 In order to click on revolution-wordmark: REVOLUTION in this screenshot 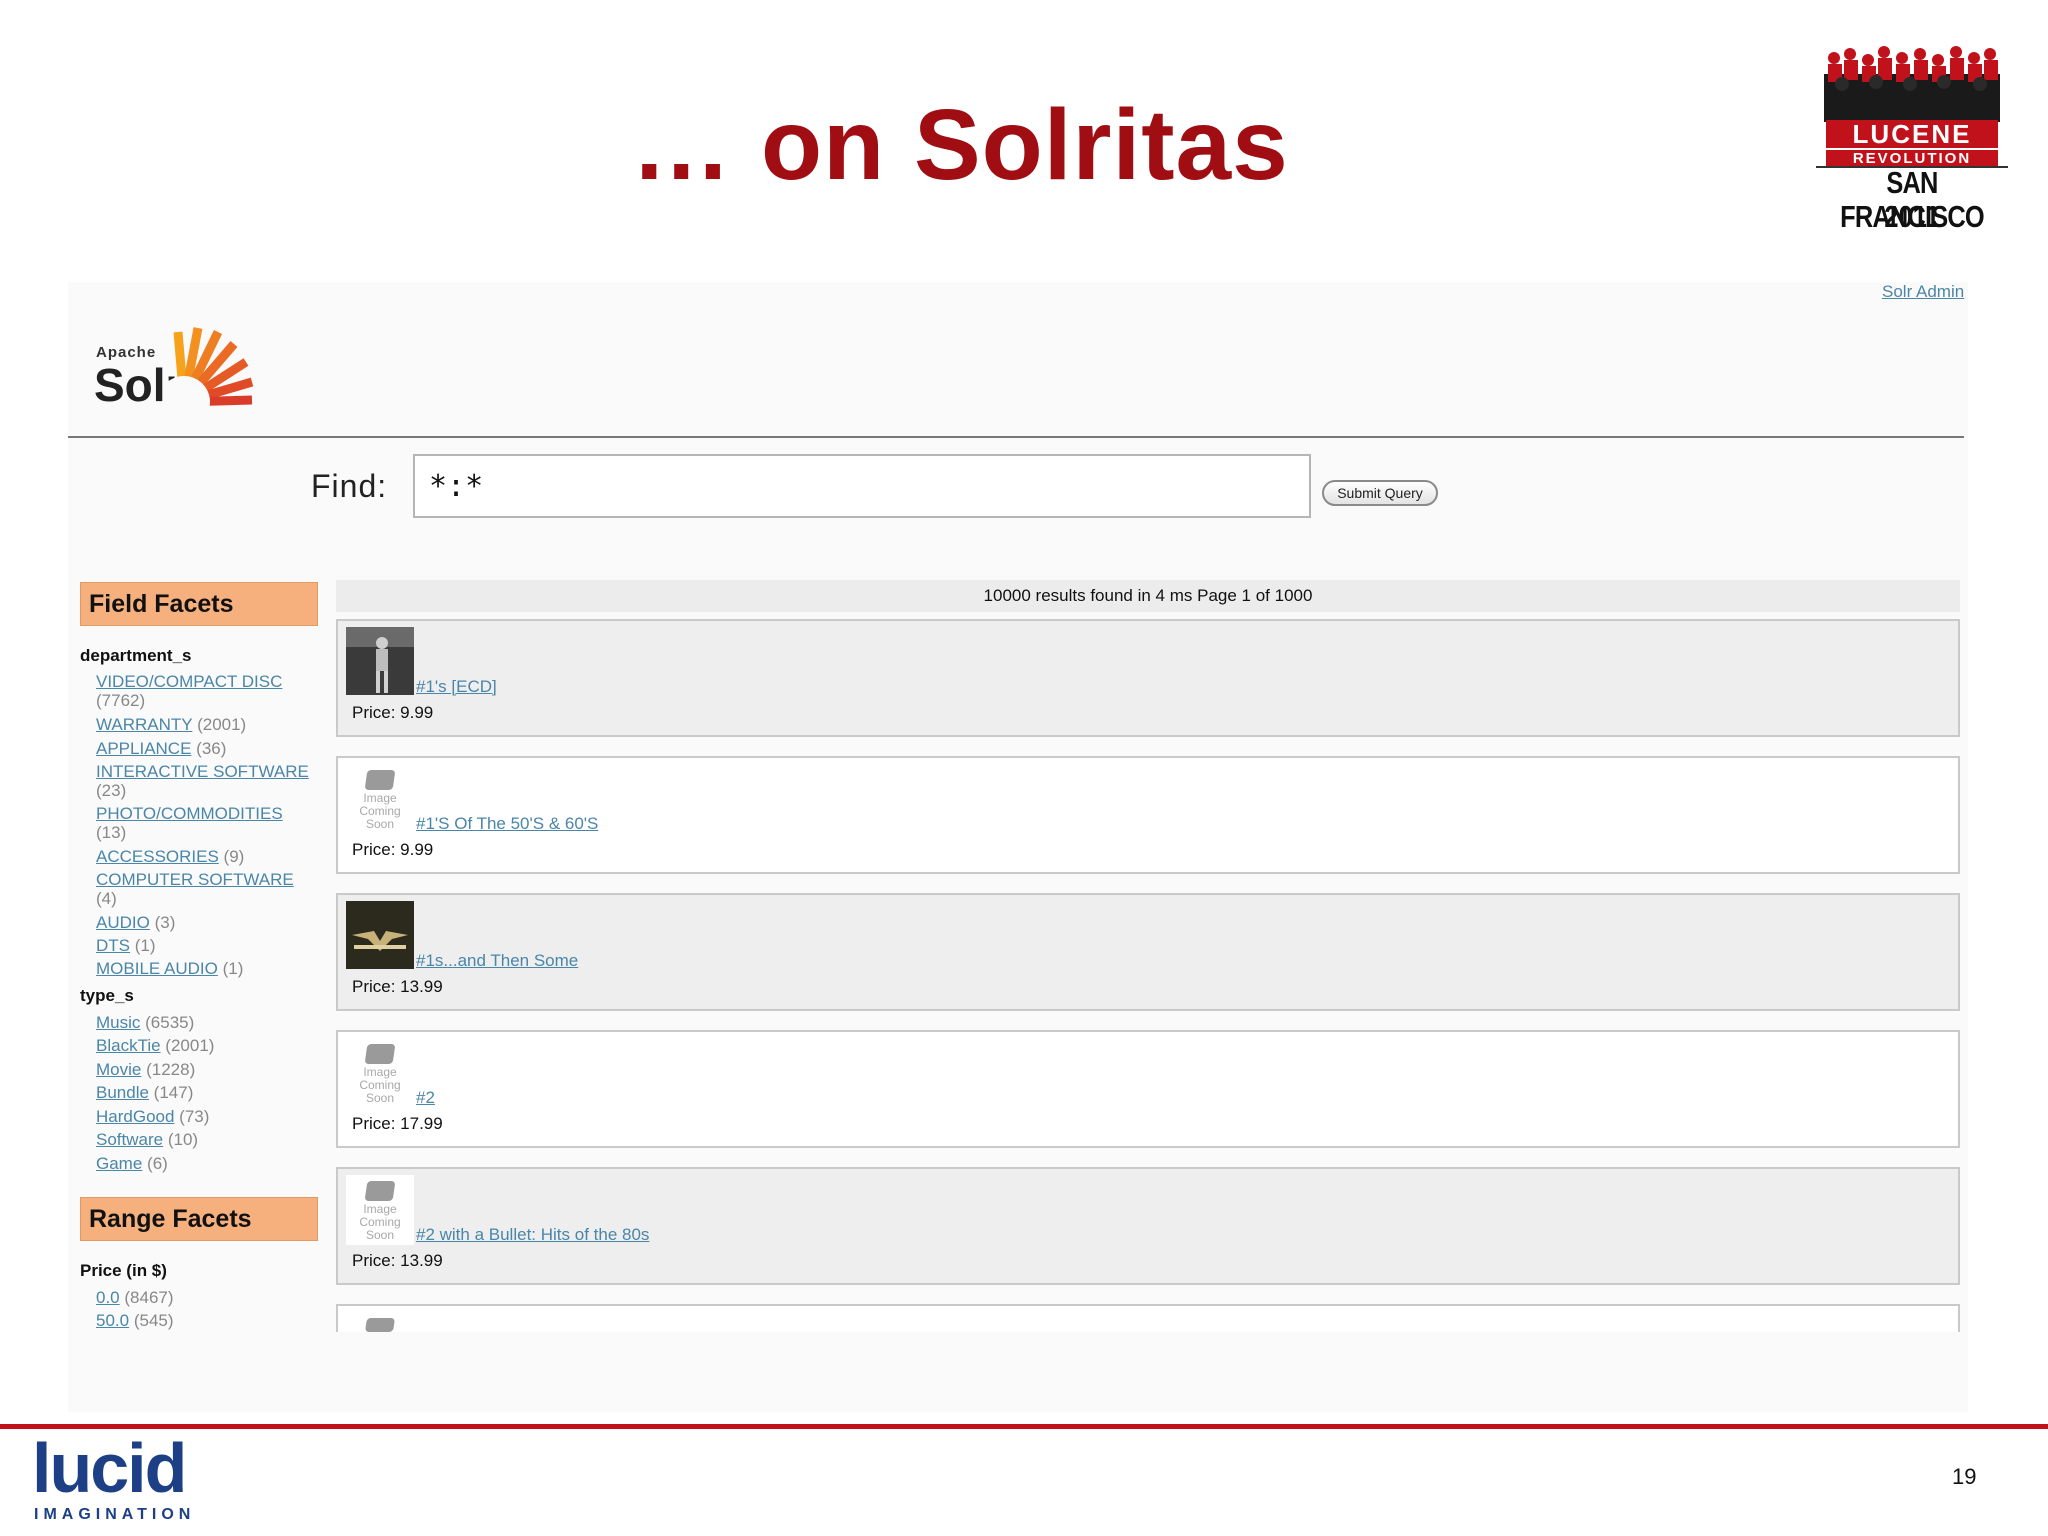, I will do `click(1912, 157)`.